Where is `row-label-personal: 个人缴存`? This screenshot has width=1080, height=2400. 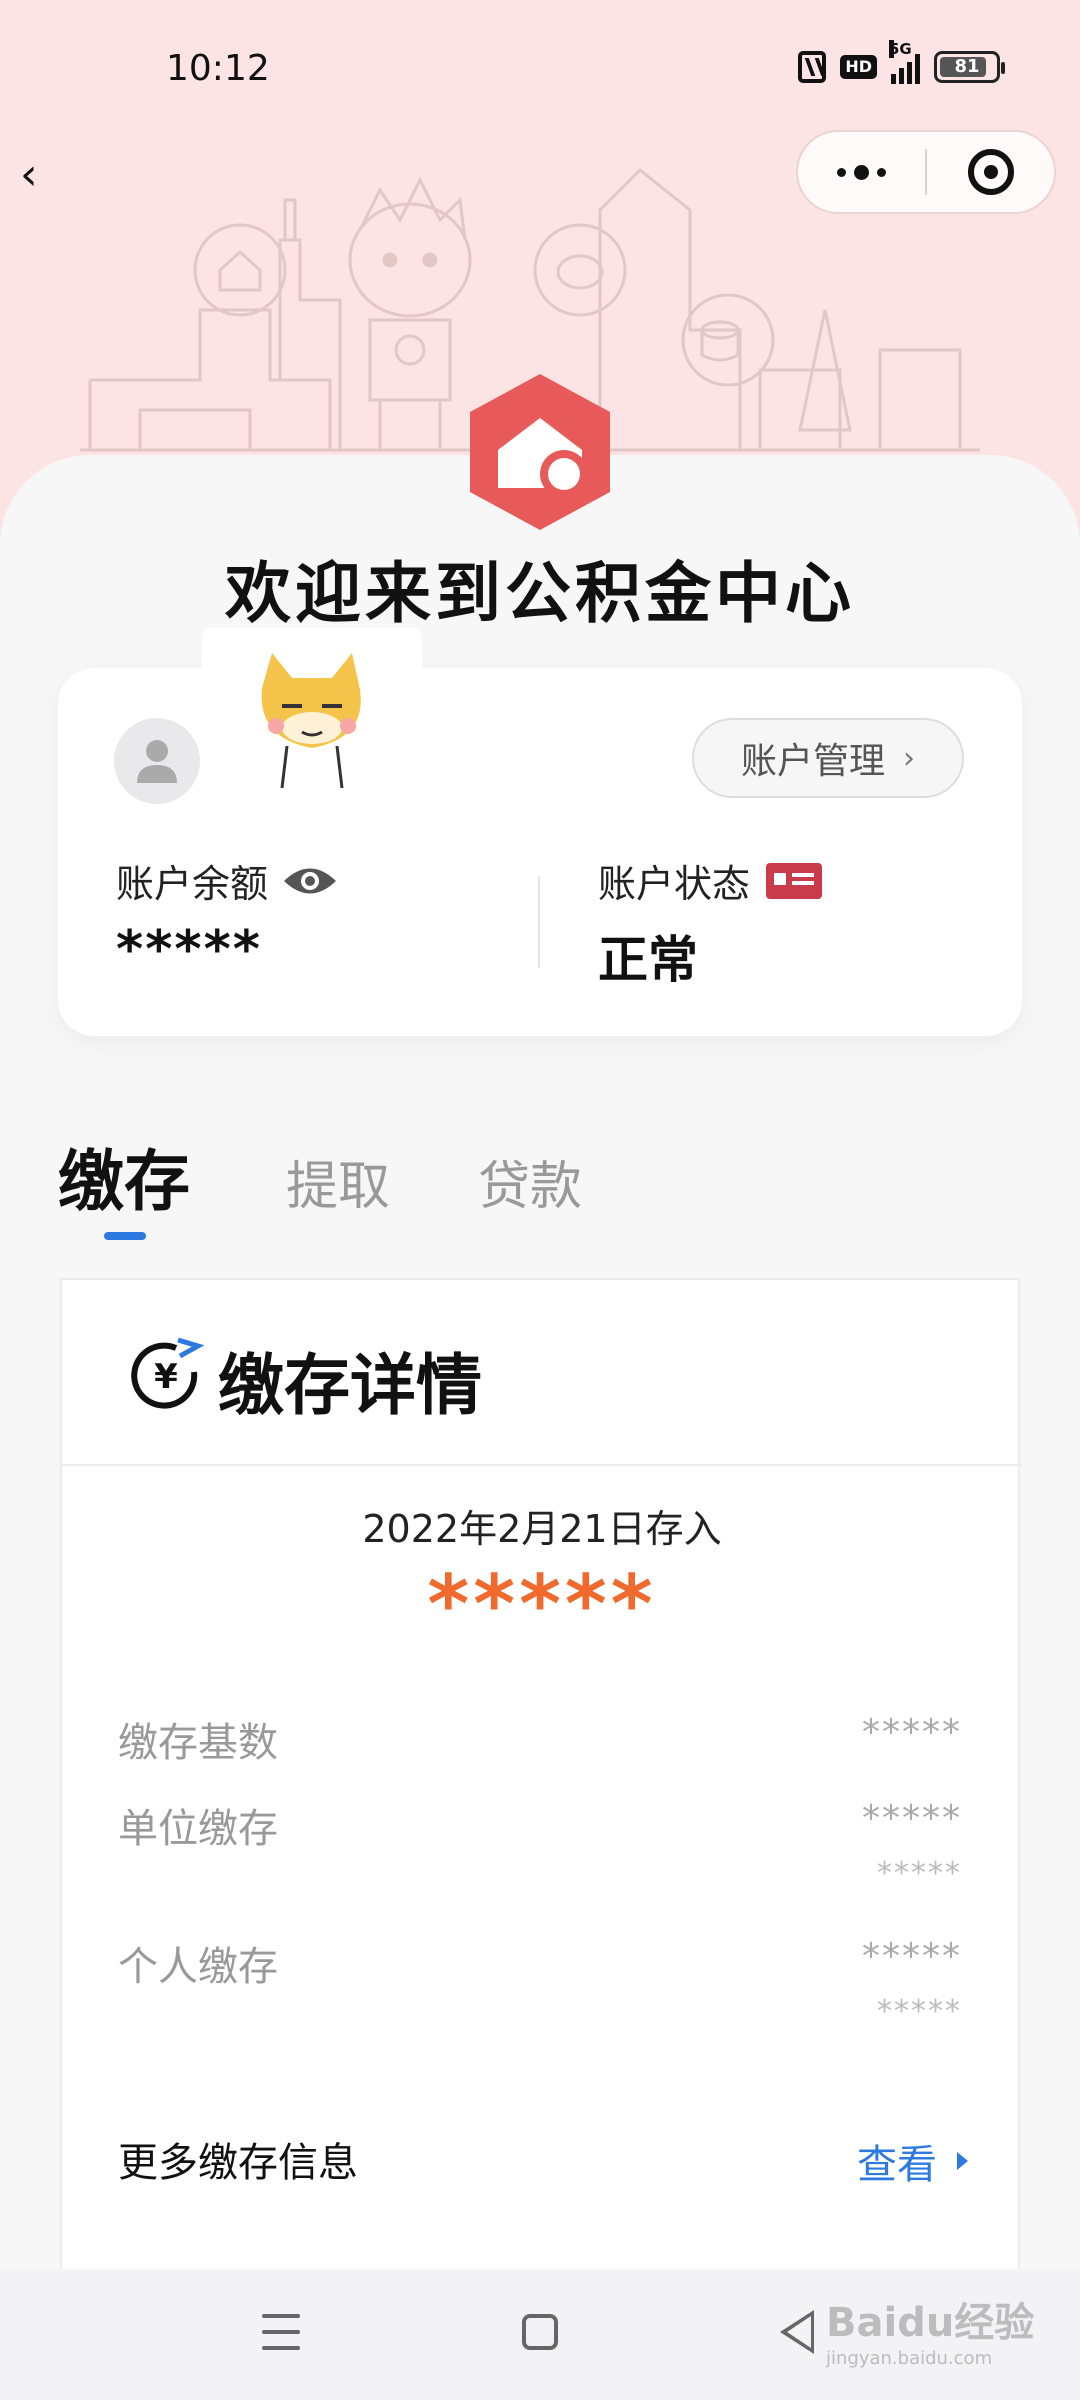 row-label-personal: 个人缴存 is located at coordinates (198, 1967).